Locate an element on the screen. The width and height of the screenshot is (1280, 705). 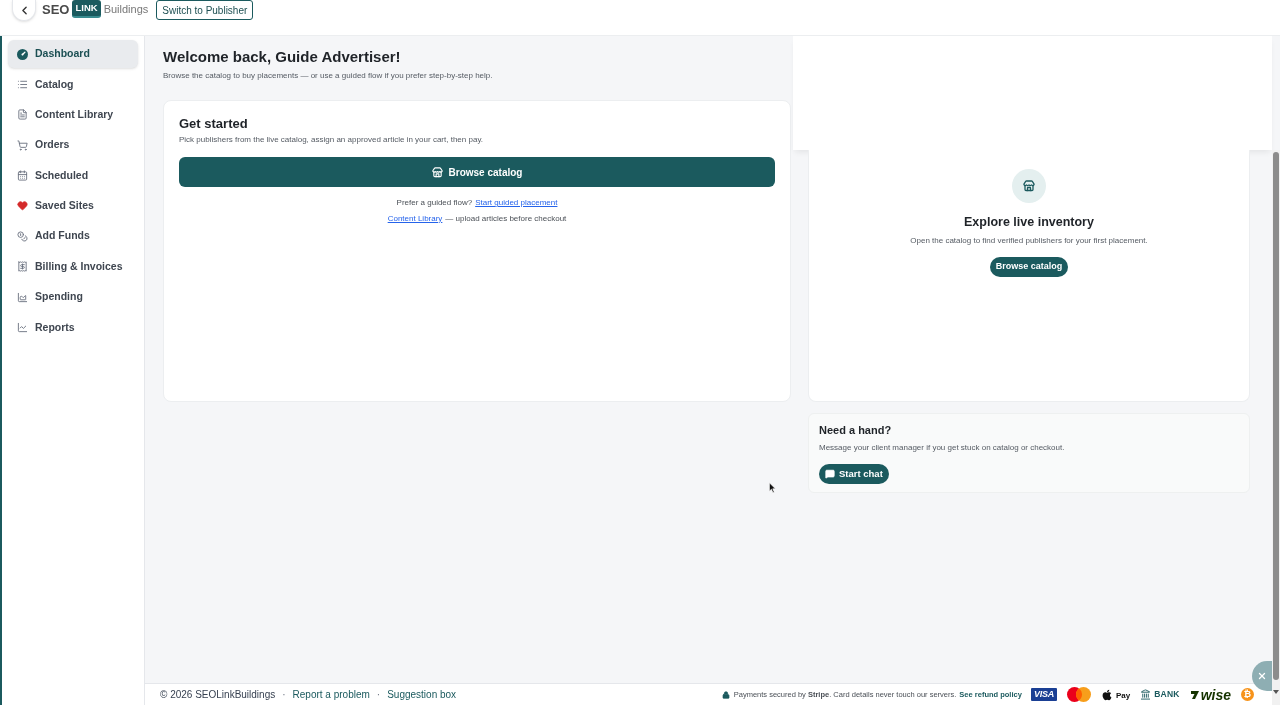
flag-arrow-icon is located at coordinates (1194, 694).